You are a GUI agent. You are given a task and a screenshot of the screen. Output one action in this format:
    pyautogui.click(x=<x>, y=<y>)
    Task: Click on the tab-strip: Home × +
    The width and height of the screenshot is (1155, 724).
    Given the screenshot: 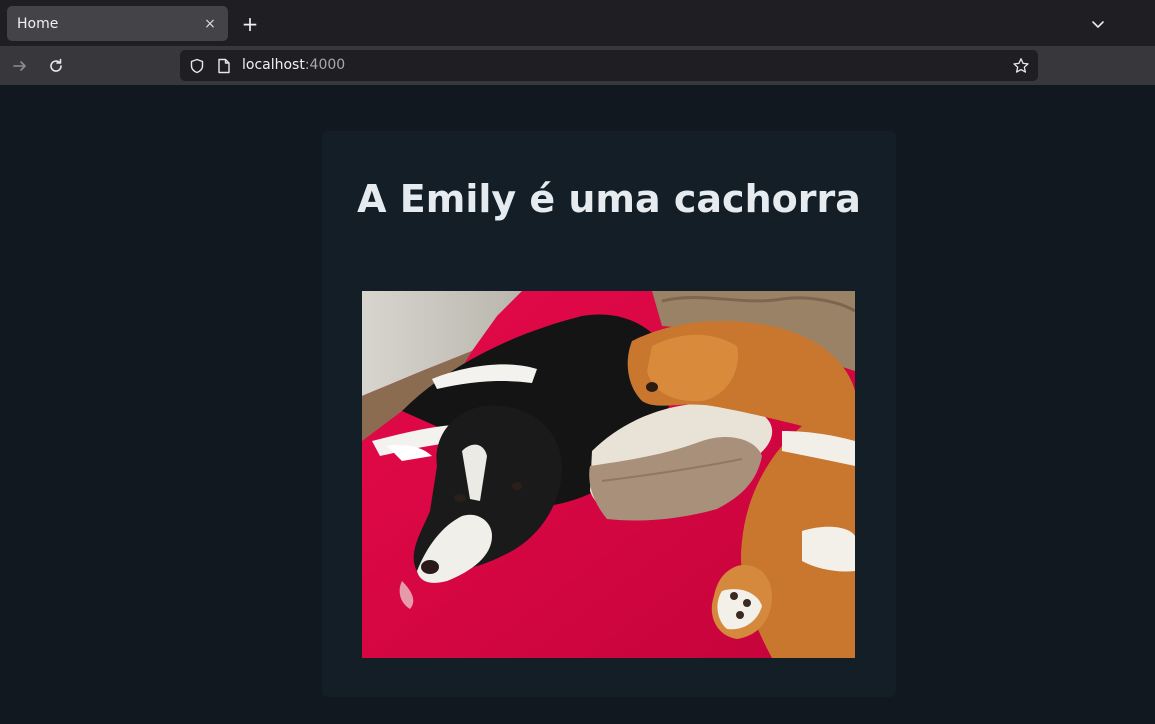 What is the action you would take?
    pyautogui.click(x=577, y=23)
    